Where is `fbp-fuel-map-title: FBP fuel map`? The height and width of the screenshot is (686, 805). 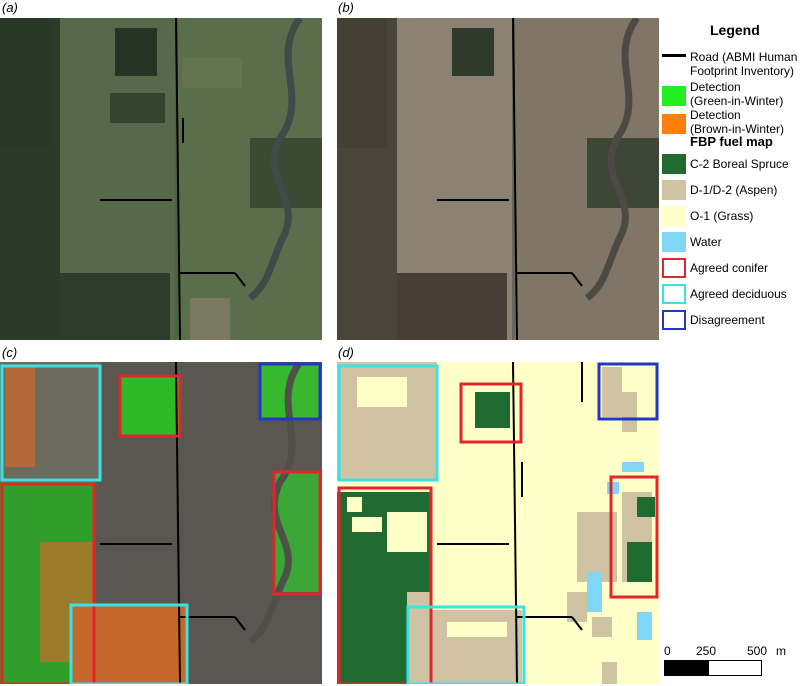 fbp-fuel-map-title: FBP fuel map is located at coordinates (731, 141).